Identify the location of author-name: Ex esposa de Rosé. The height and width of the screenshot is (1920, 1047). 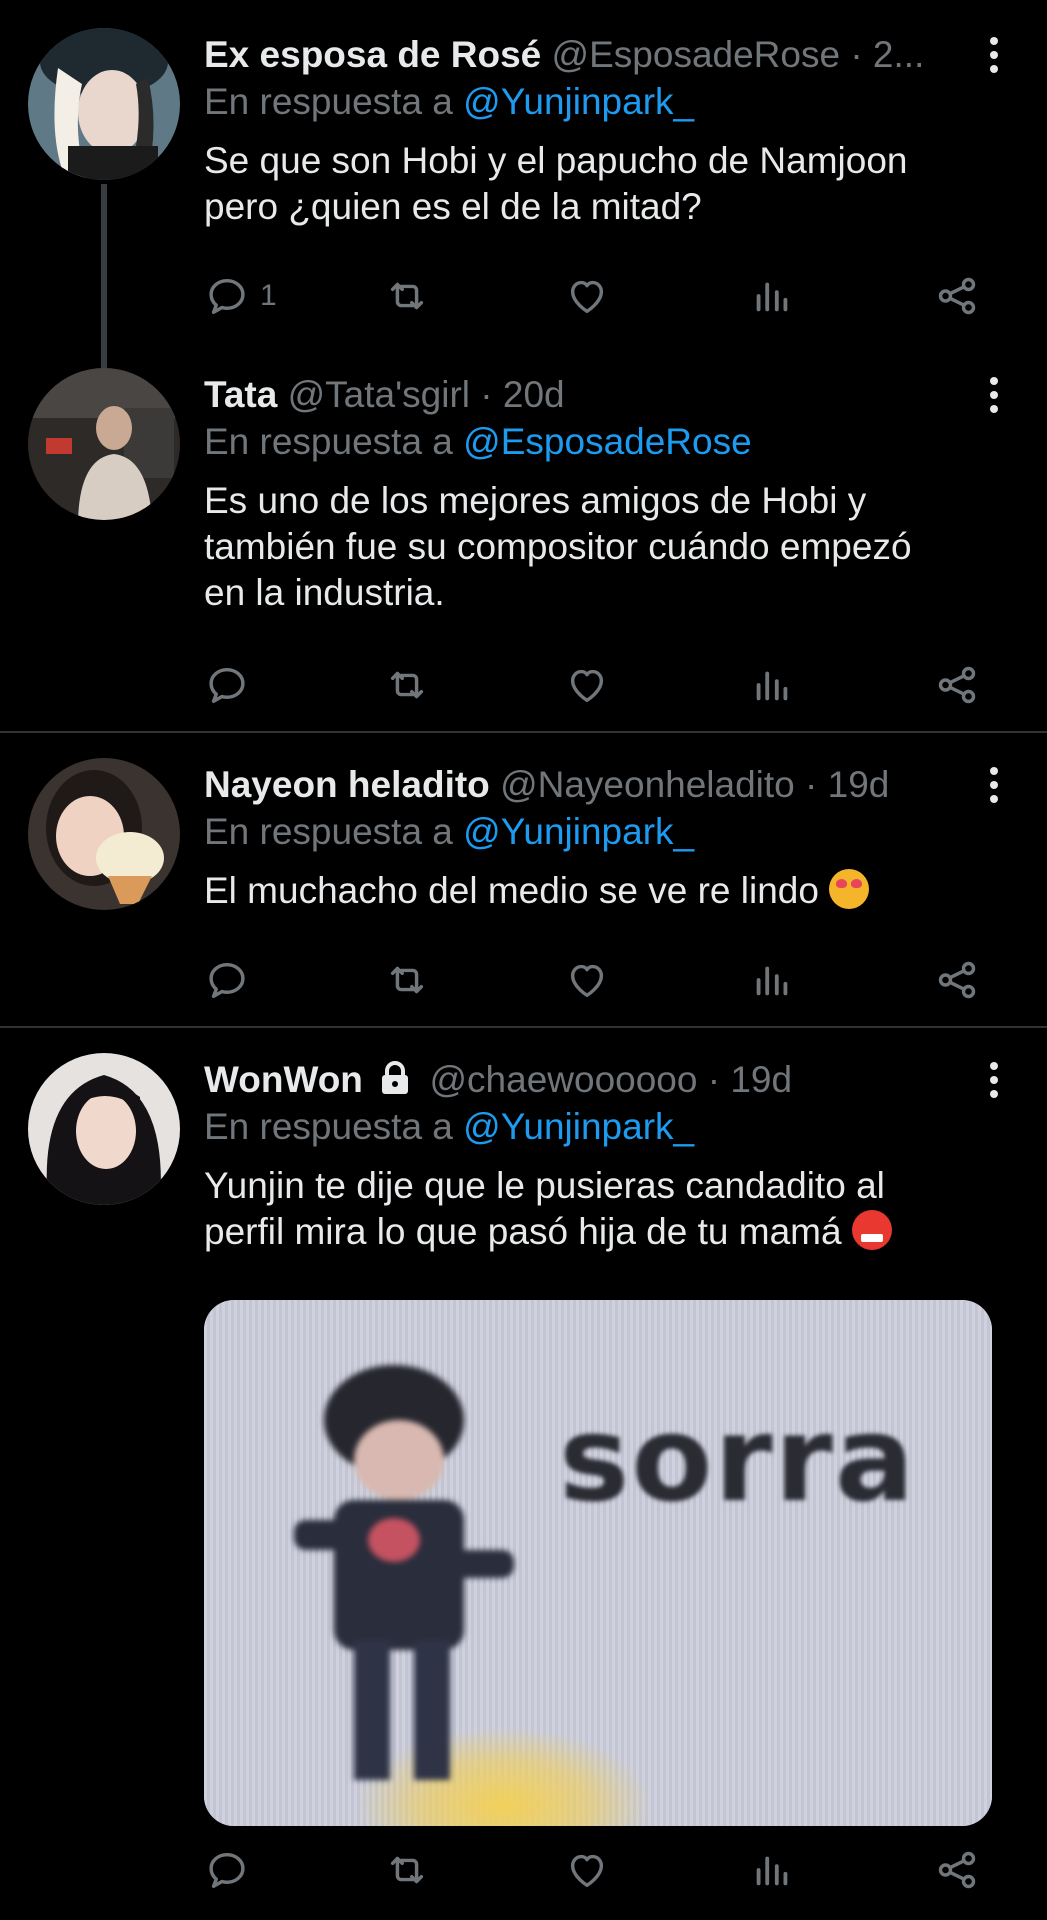
(372, 54).